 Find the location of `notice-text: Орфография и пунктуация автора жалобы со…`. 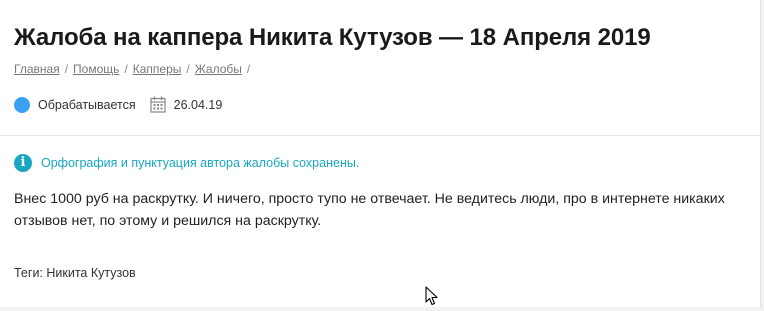

notice-text: Орфография и пунктуация автора жалобы со… is located at coordinates (200, 163).